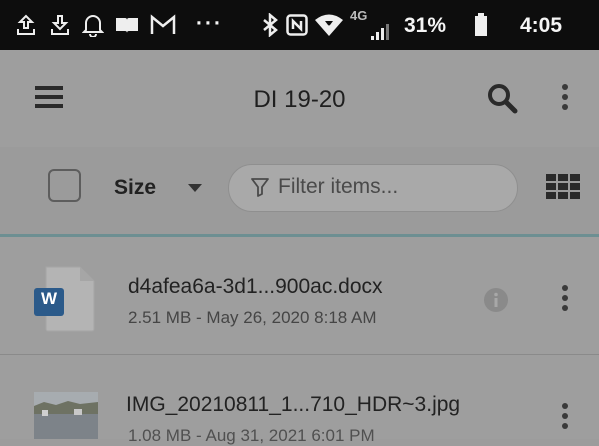  I want to click on filter-input, so click(393, 187).